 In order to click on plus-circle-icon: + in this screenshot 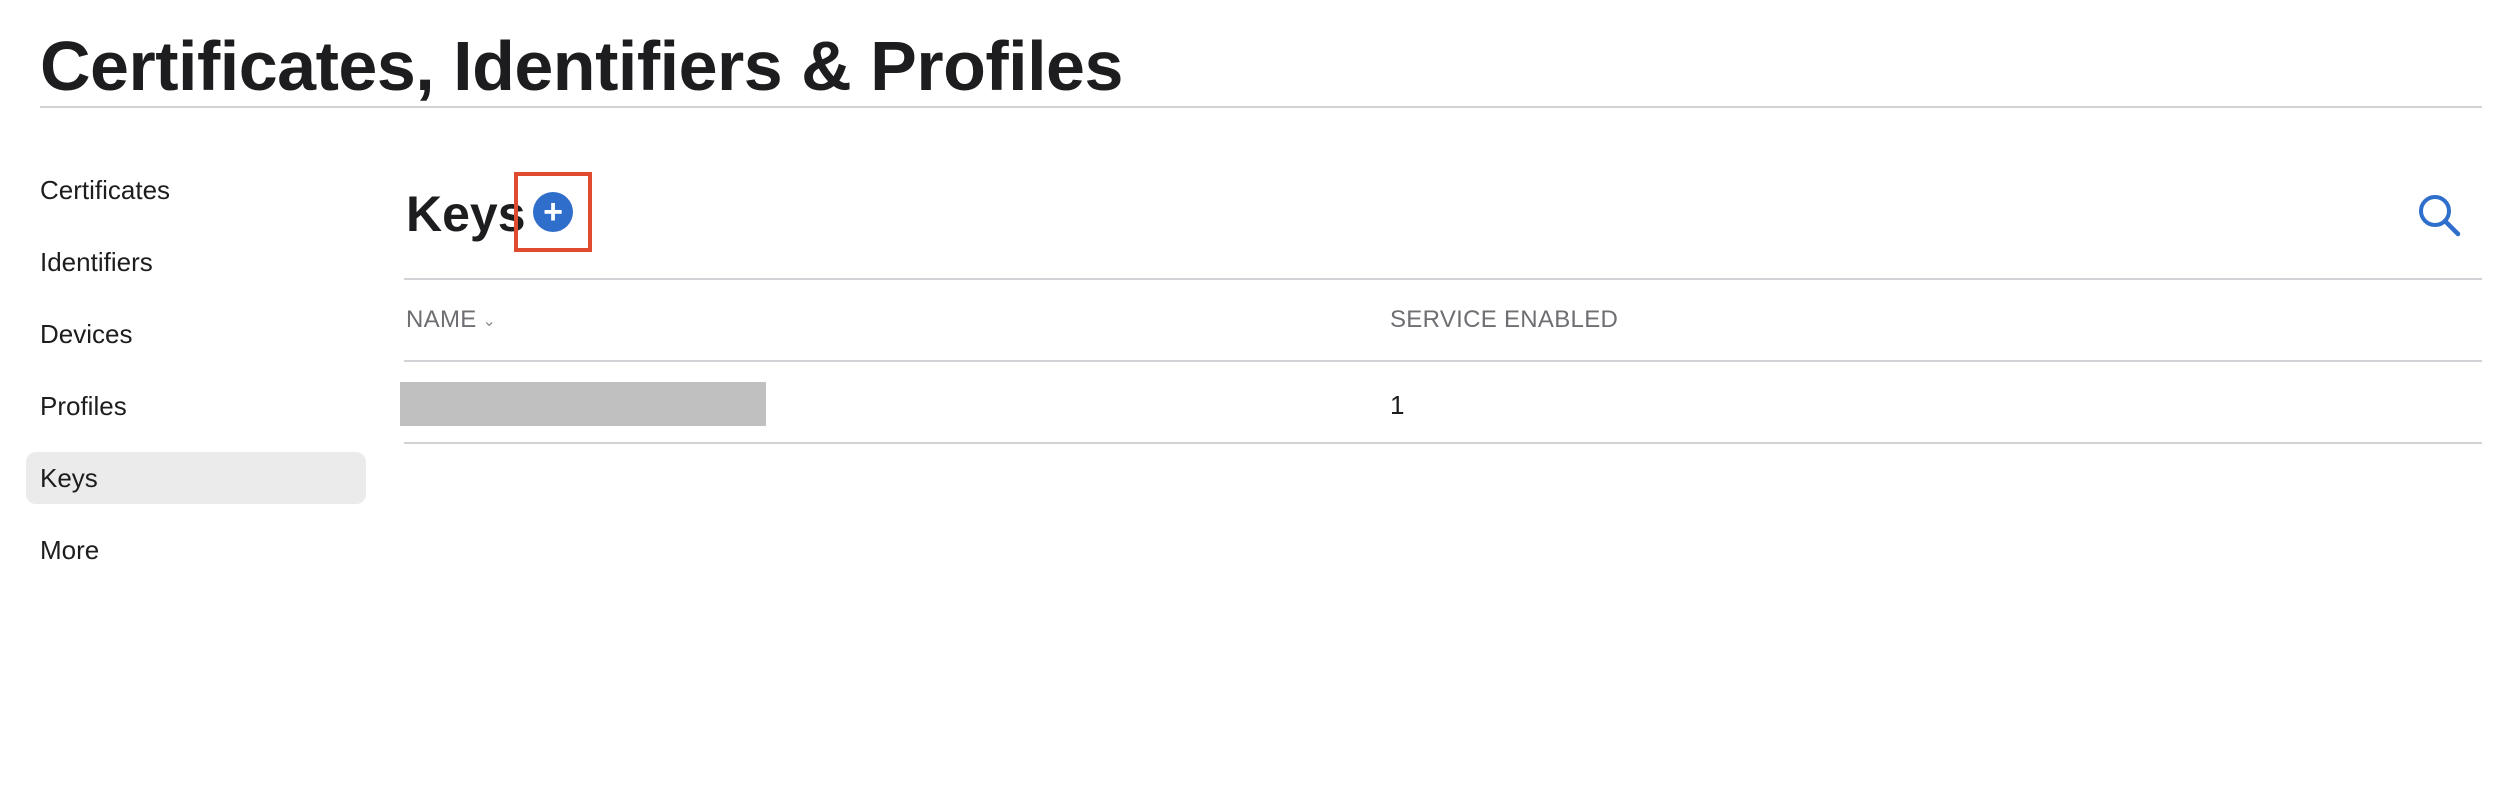, I will do `click(553, 212)`.